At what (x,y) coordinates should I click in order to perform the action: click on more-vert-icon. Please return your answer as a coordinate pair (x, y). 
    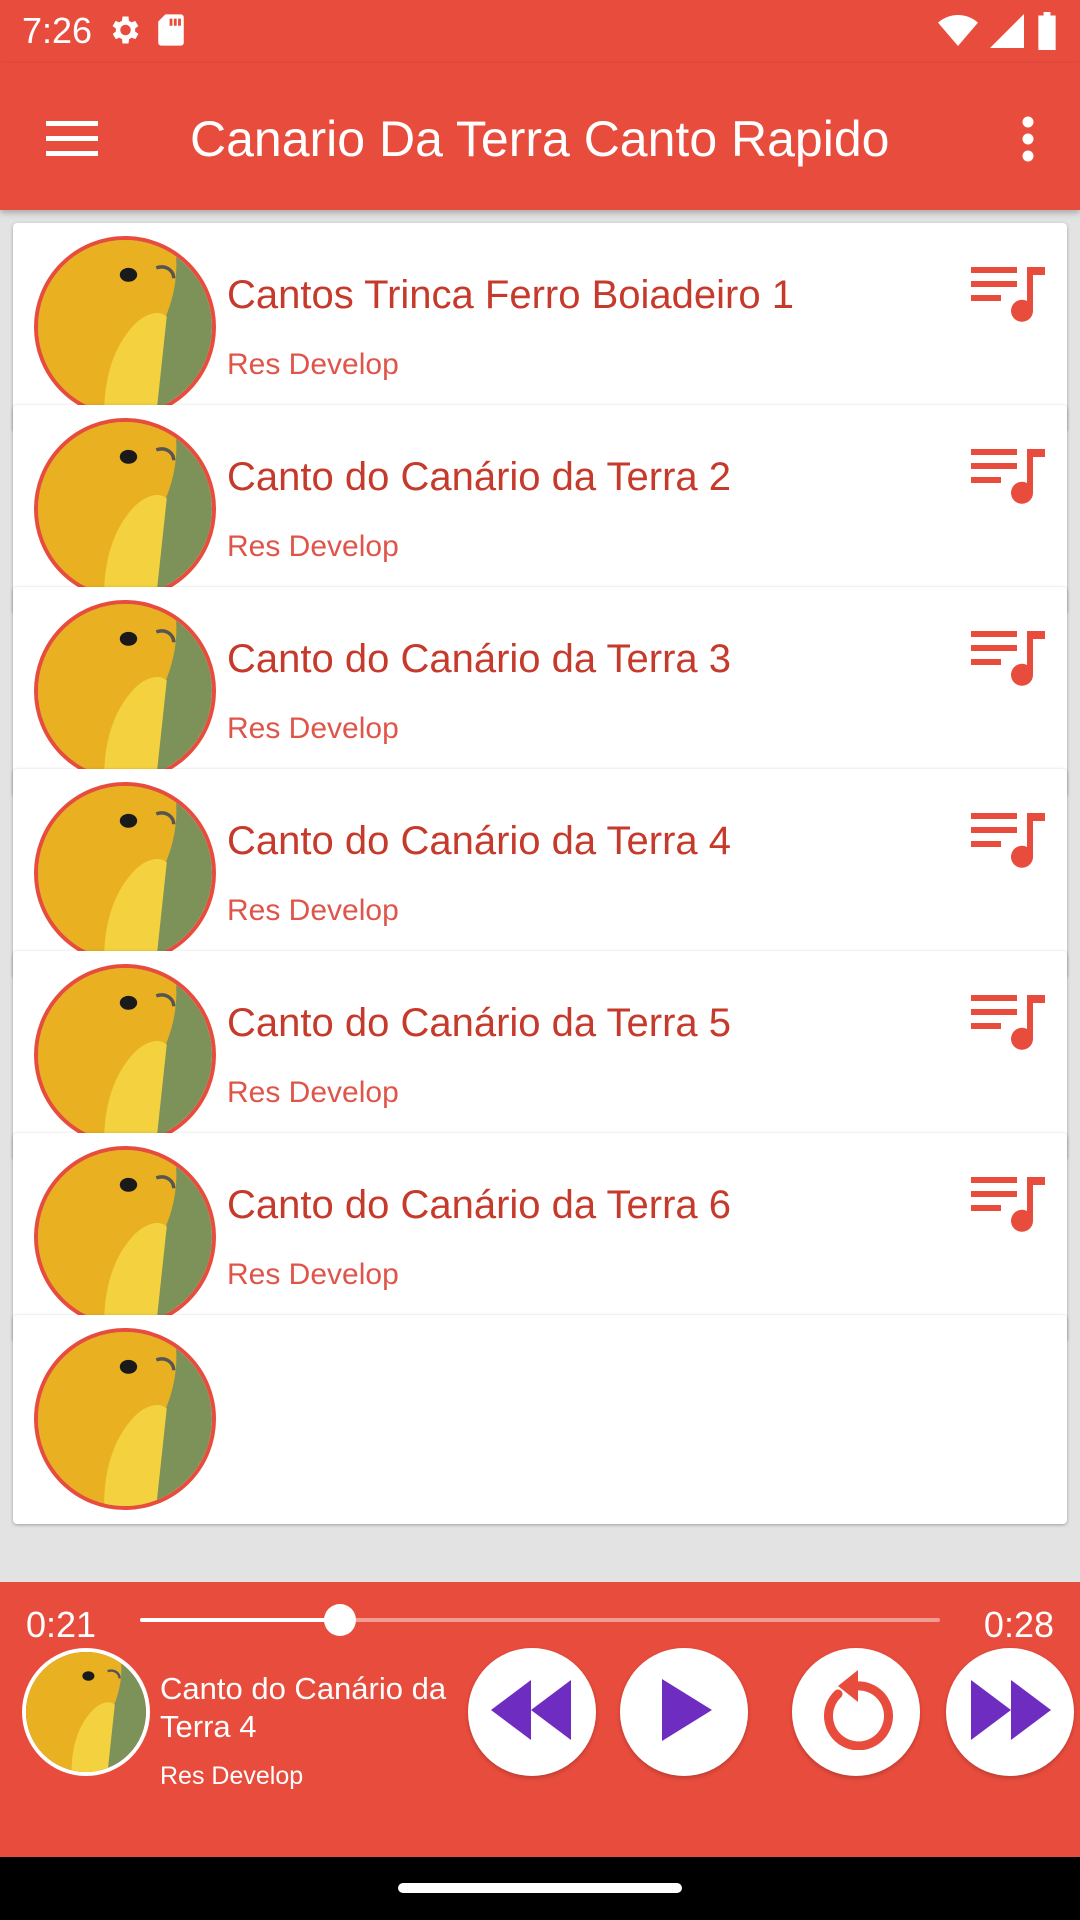
    Looking at the image, I should click on (1028, 139).